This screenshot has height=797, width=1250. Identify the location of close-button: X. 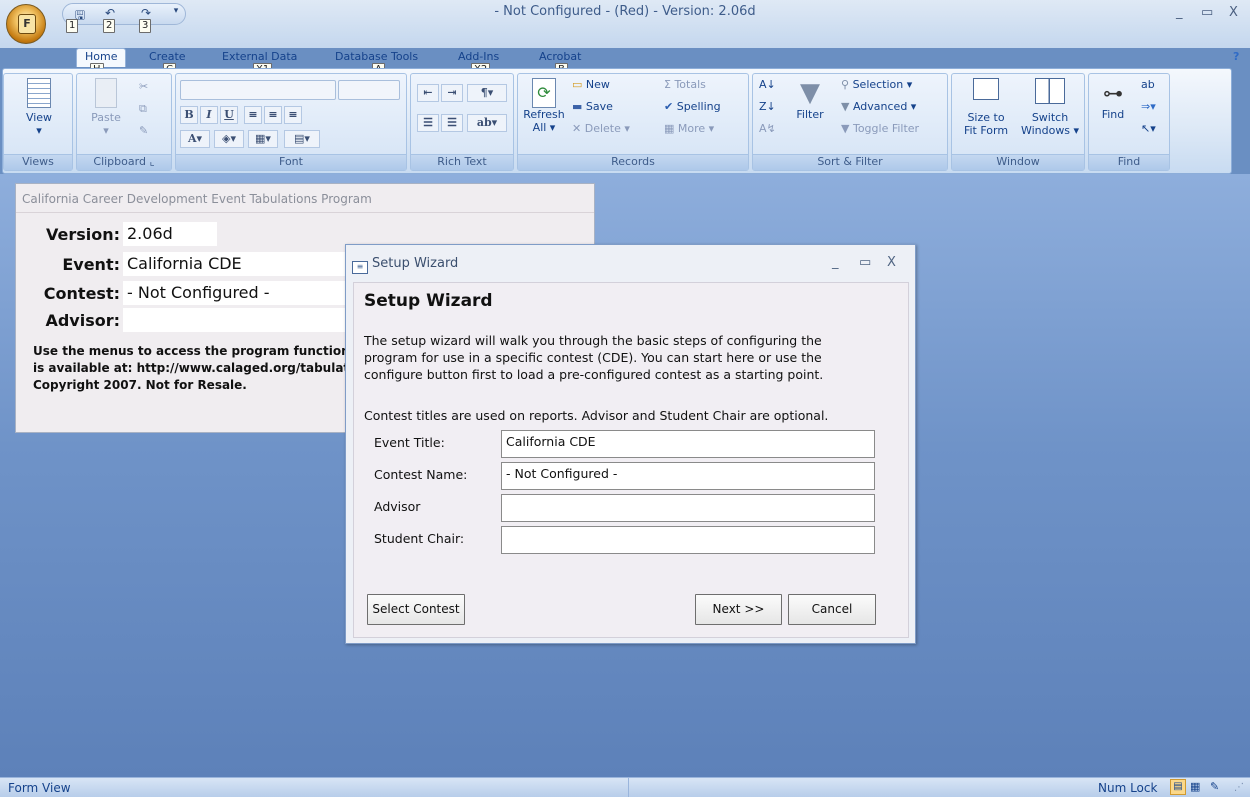
(1233, 12).